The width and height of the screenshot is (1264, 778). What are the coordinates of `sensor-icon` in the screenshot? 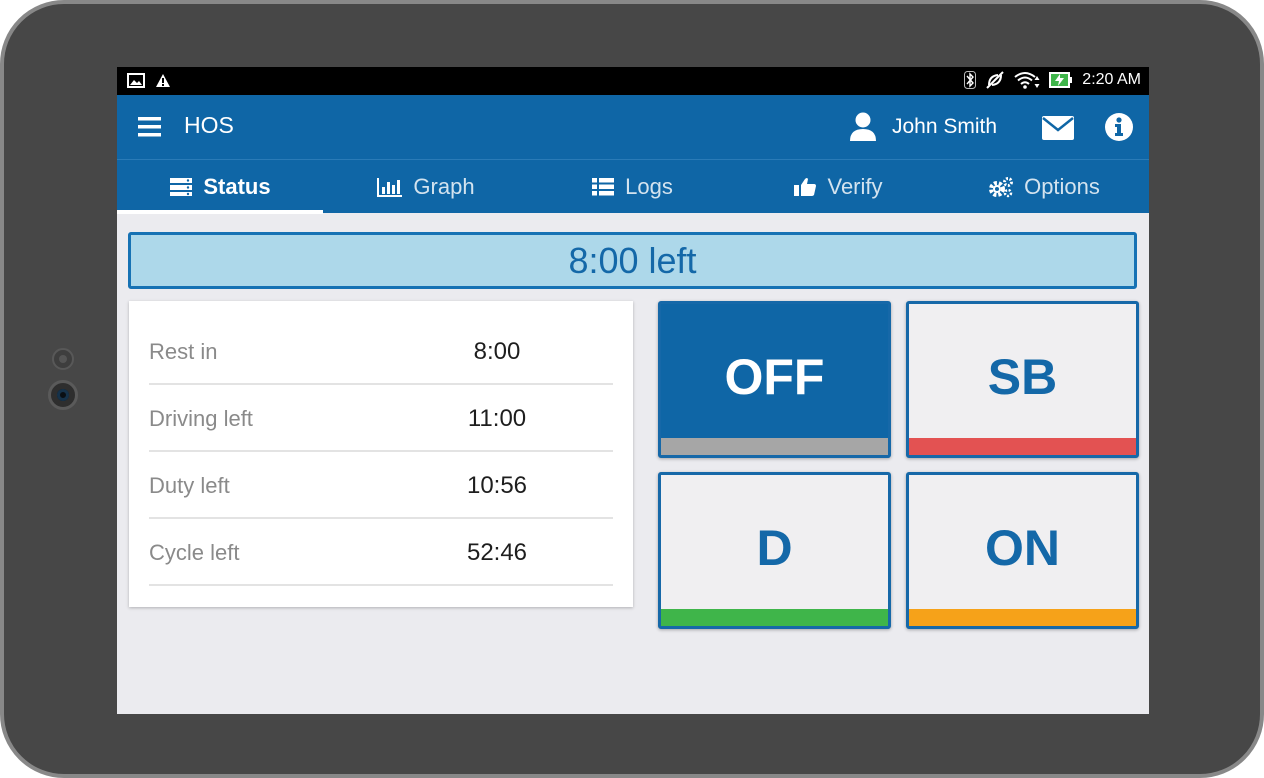 It's located at (63, 359).